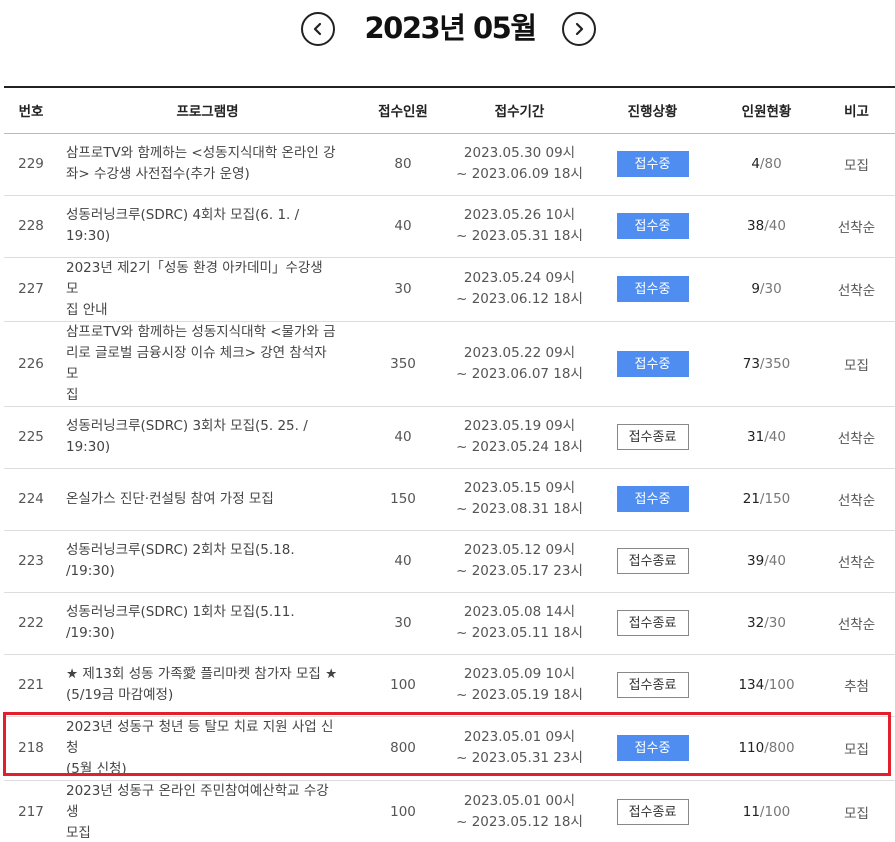 This screenshot has width=895, height=842. Describe the element at coordinates (519, 737) in the screenshot. I see `period-start: 2023.05.01 09시` at that location.